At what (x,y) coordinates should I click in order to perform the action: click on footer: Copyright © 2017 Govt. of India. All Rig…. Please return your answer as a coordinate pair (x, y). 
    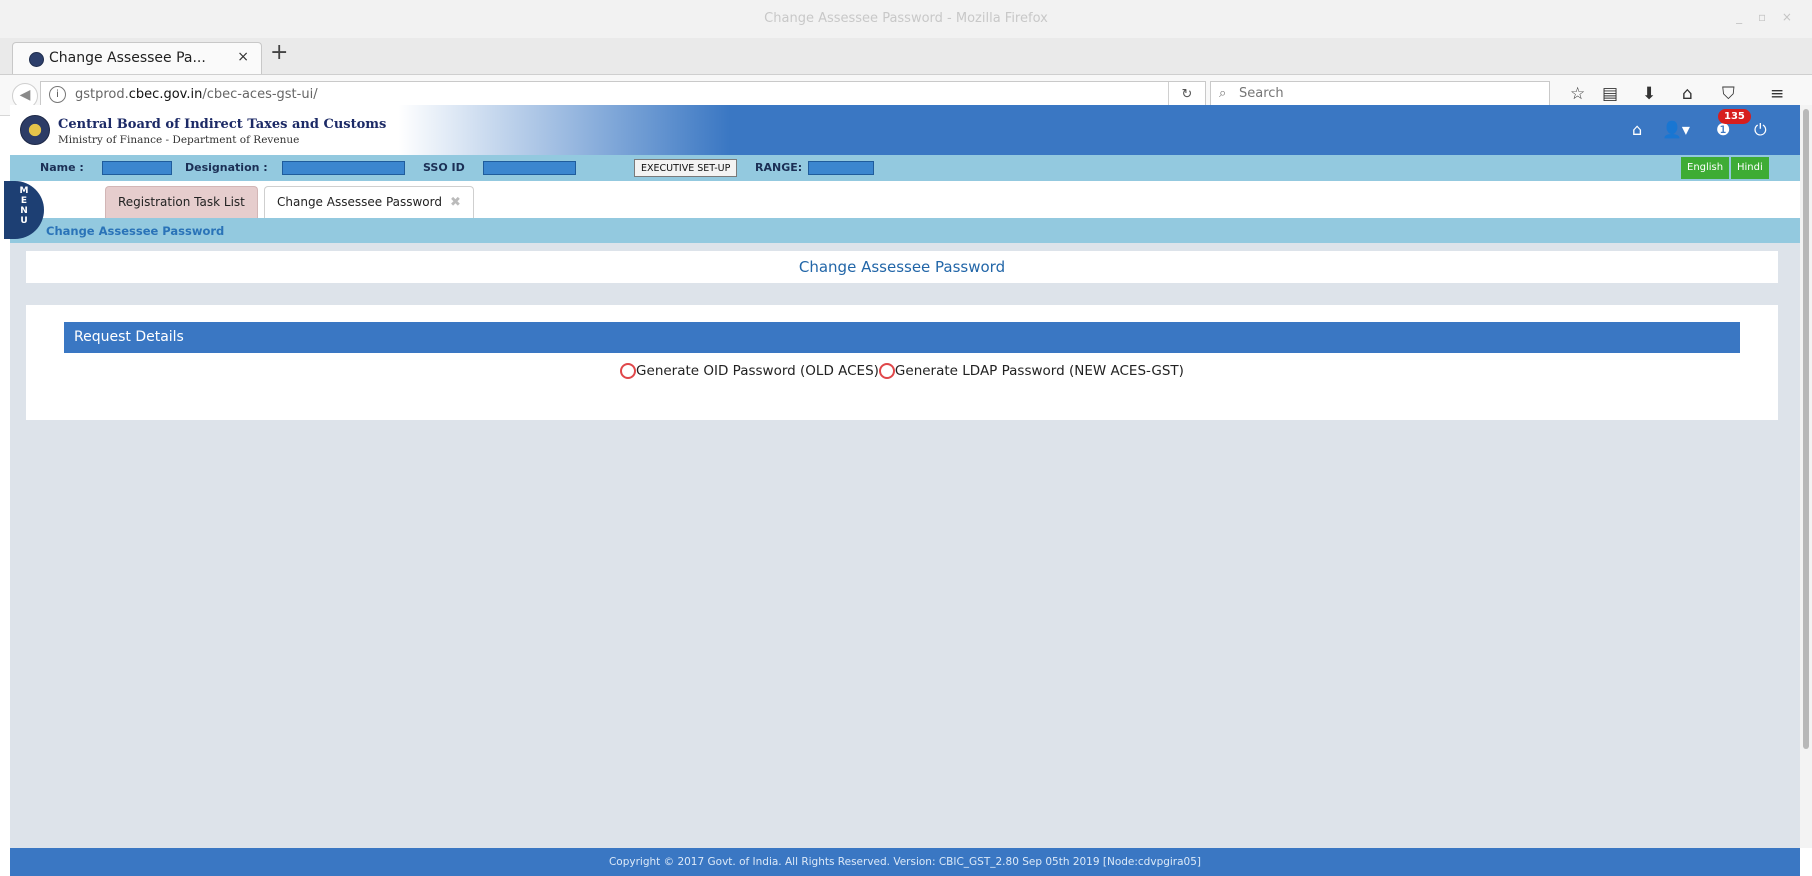
    Looking at the image, I should click on (905, 862).